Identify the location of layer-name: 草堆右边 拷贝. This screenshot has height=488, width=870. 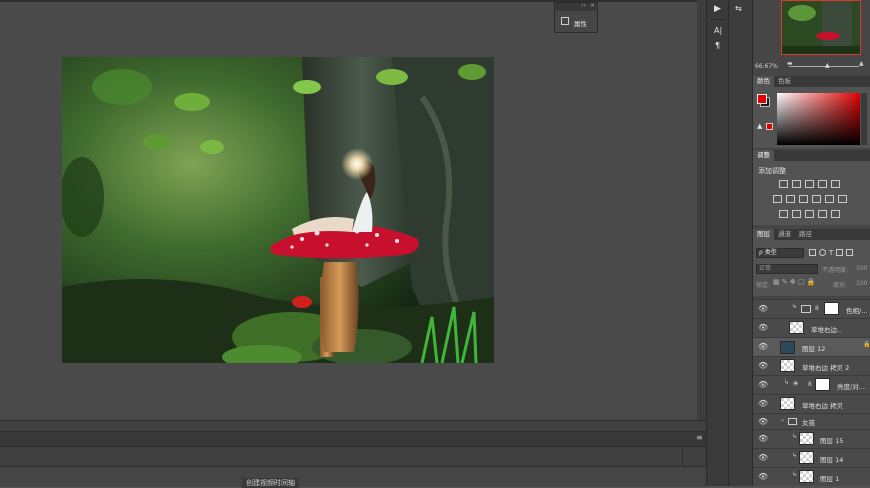
(822, 405).